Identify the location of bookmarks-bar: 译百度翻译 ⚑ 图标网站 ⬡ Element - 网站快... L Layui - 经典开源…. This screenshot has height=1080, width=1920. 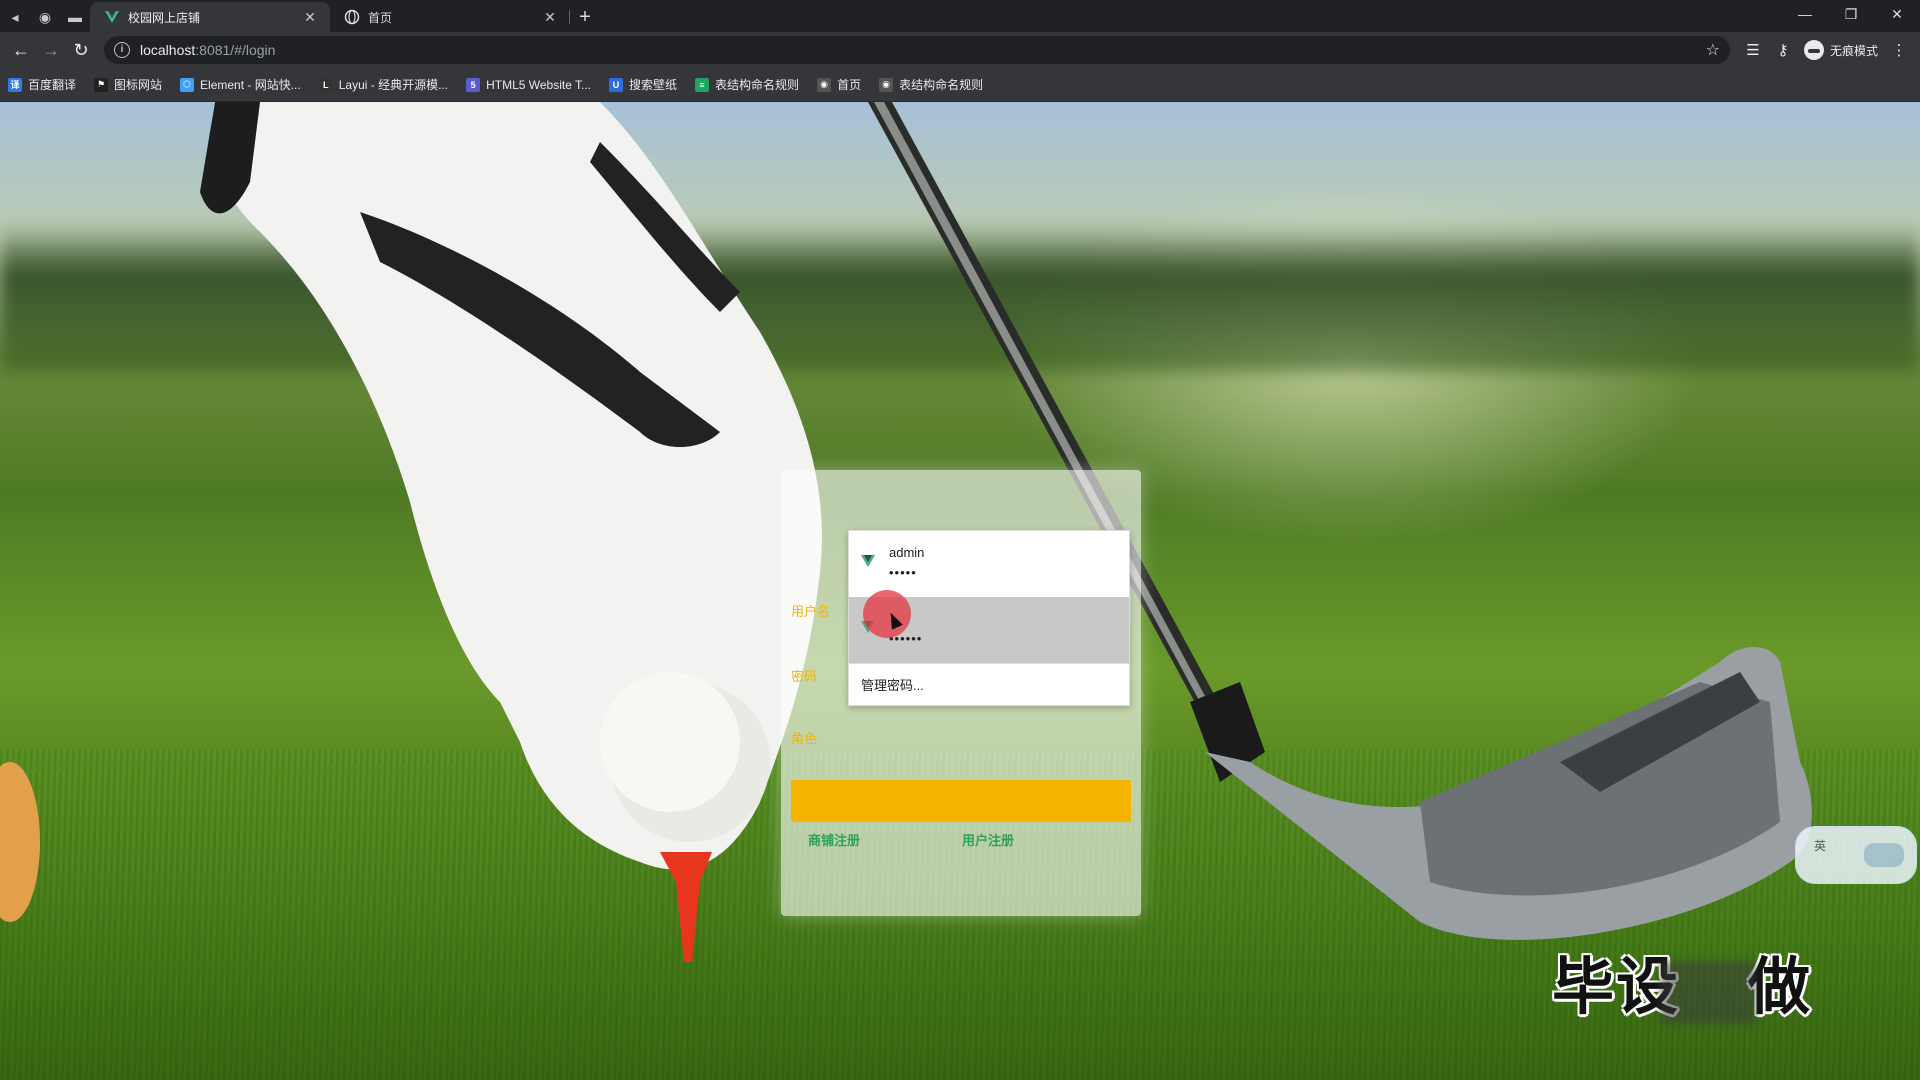
(960, 85).